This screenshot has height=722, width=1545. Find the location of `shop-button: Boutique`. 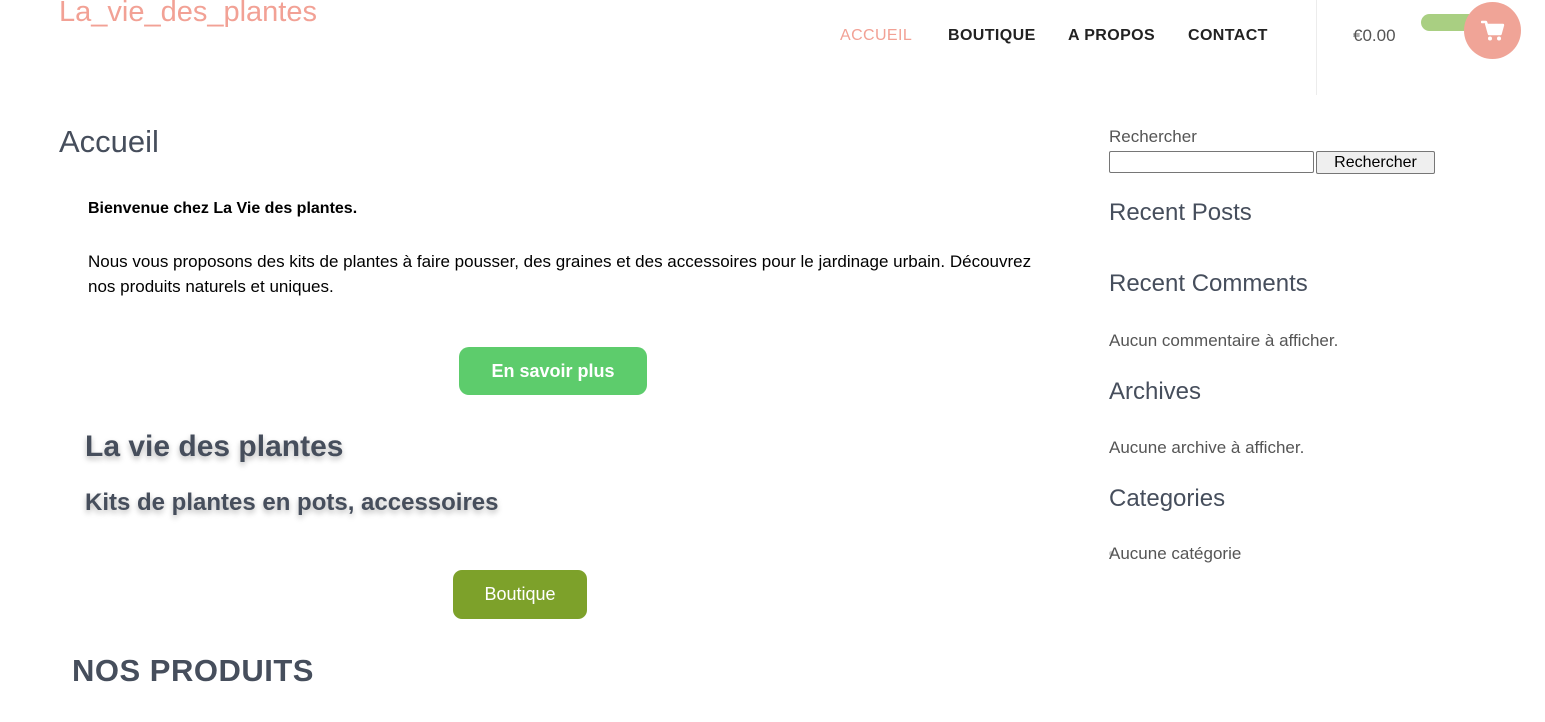

shop-button: Boutique is located at coordinates (520, 594).